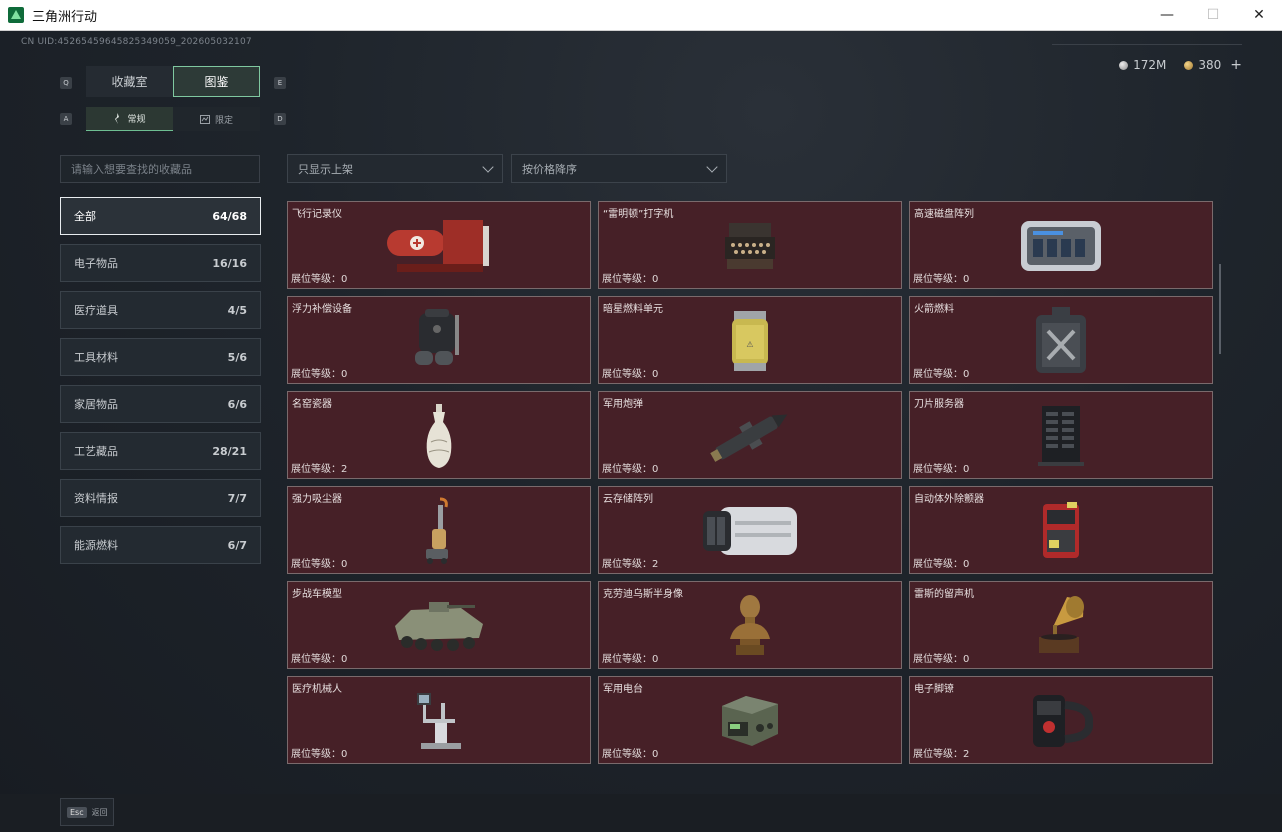 This screenshot has height=832, width=1282. I want to click on tab-catalog: 图鉴, so click(216, 81).